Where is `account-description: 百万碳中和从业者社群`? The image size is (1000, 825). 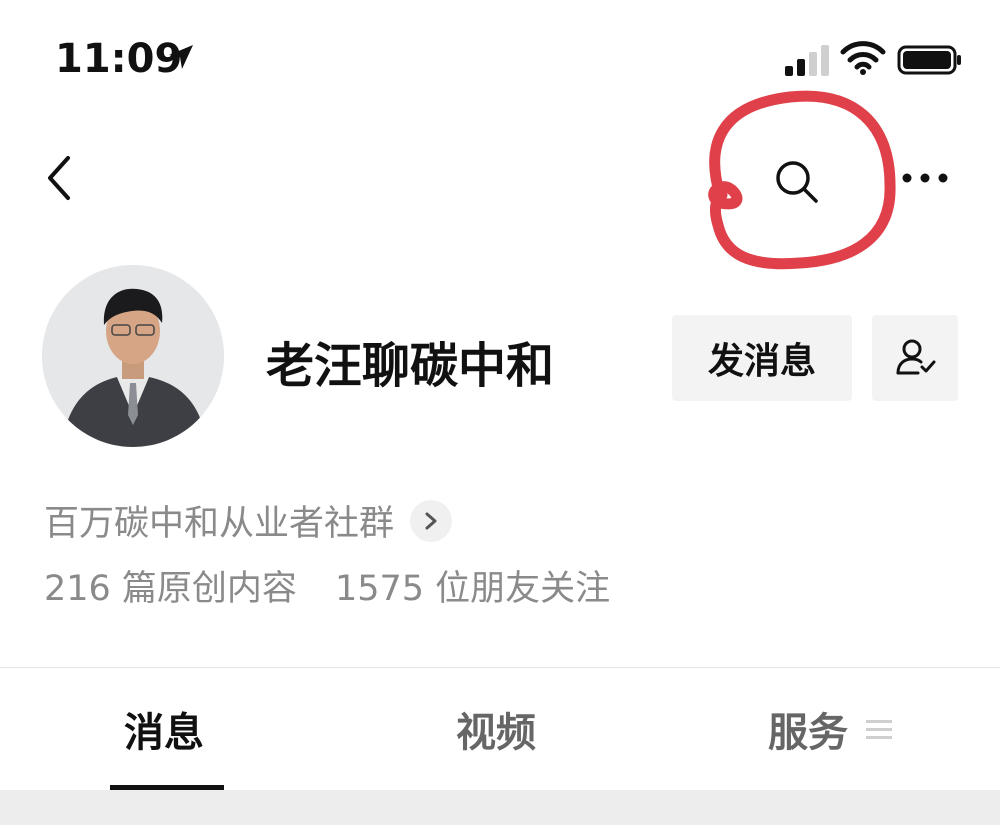
account-description: 百万碳中和从业者社群 is located at coordinates (248, 520).